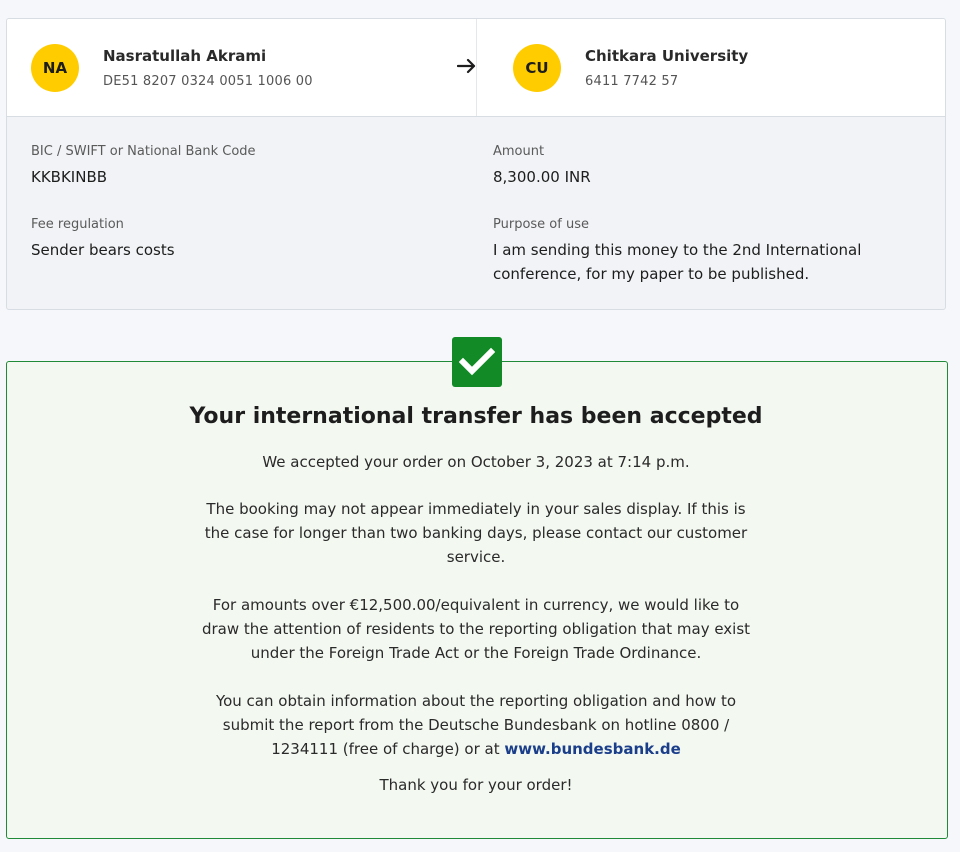 Image resolution: width=960 pixels, height=852 pixels. Describe the element at coordinates (55, 67) in the screenshot. I see `sender-avatar: NA` at that location.